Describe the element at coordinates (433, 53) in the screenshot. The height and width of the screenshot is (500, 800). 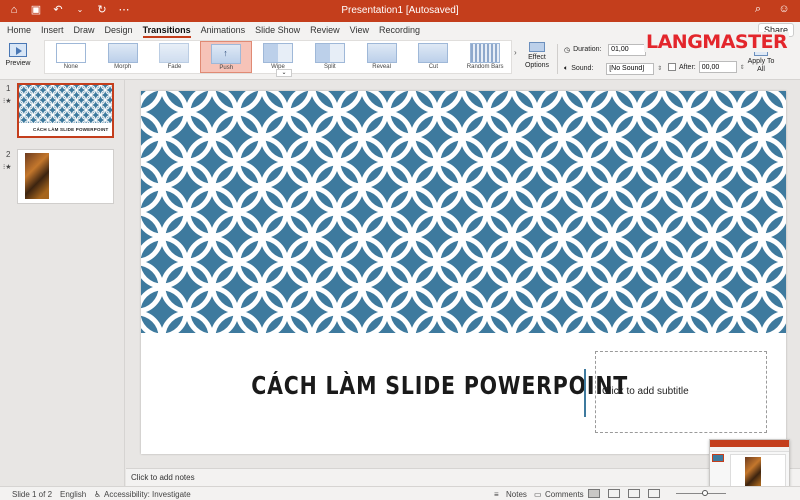
I see `cut-transition-icon` at that location.